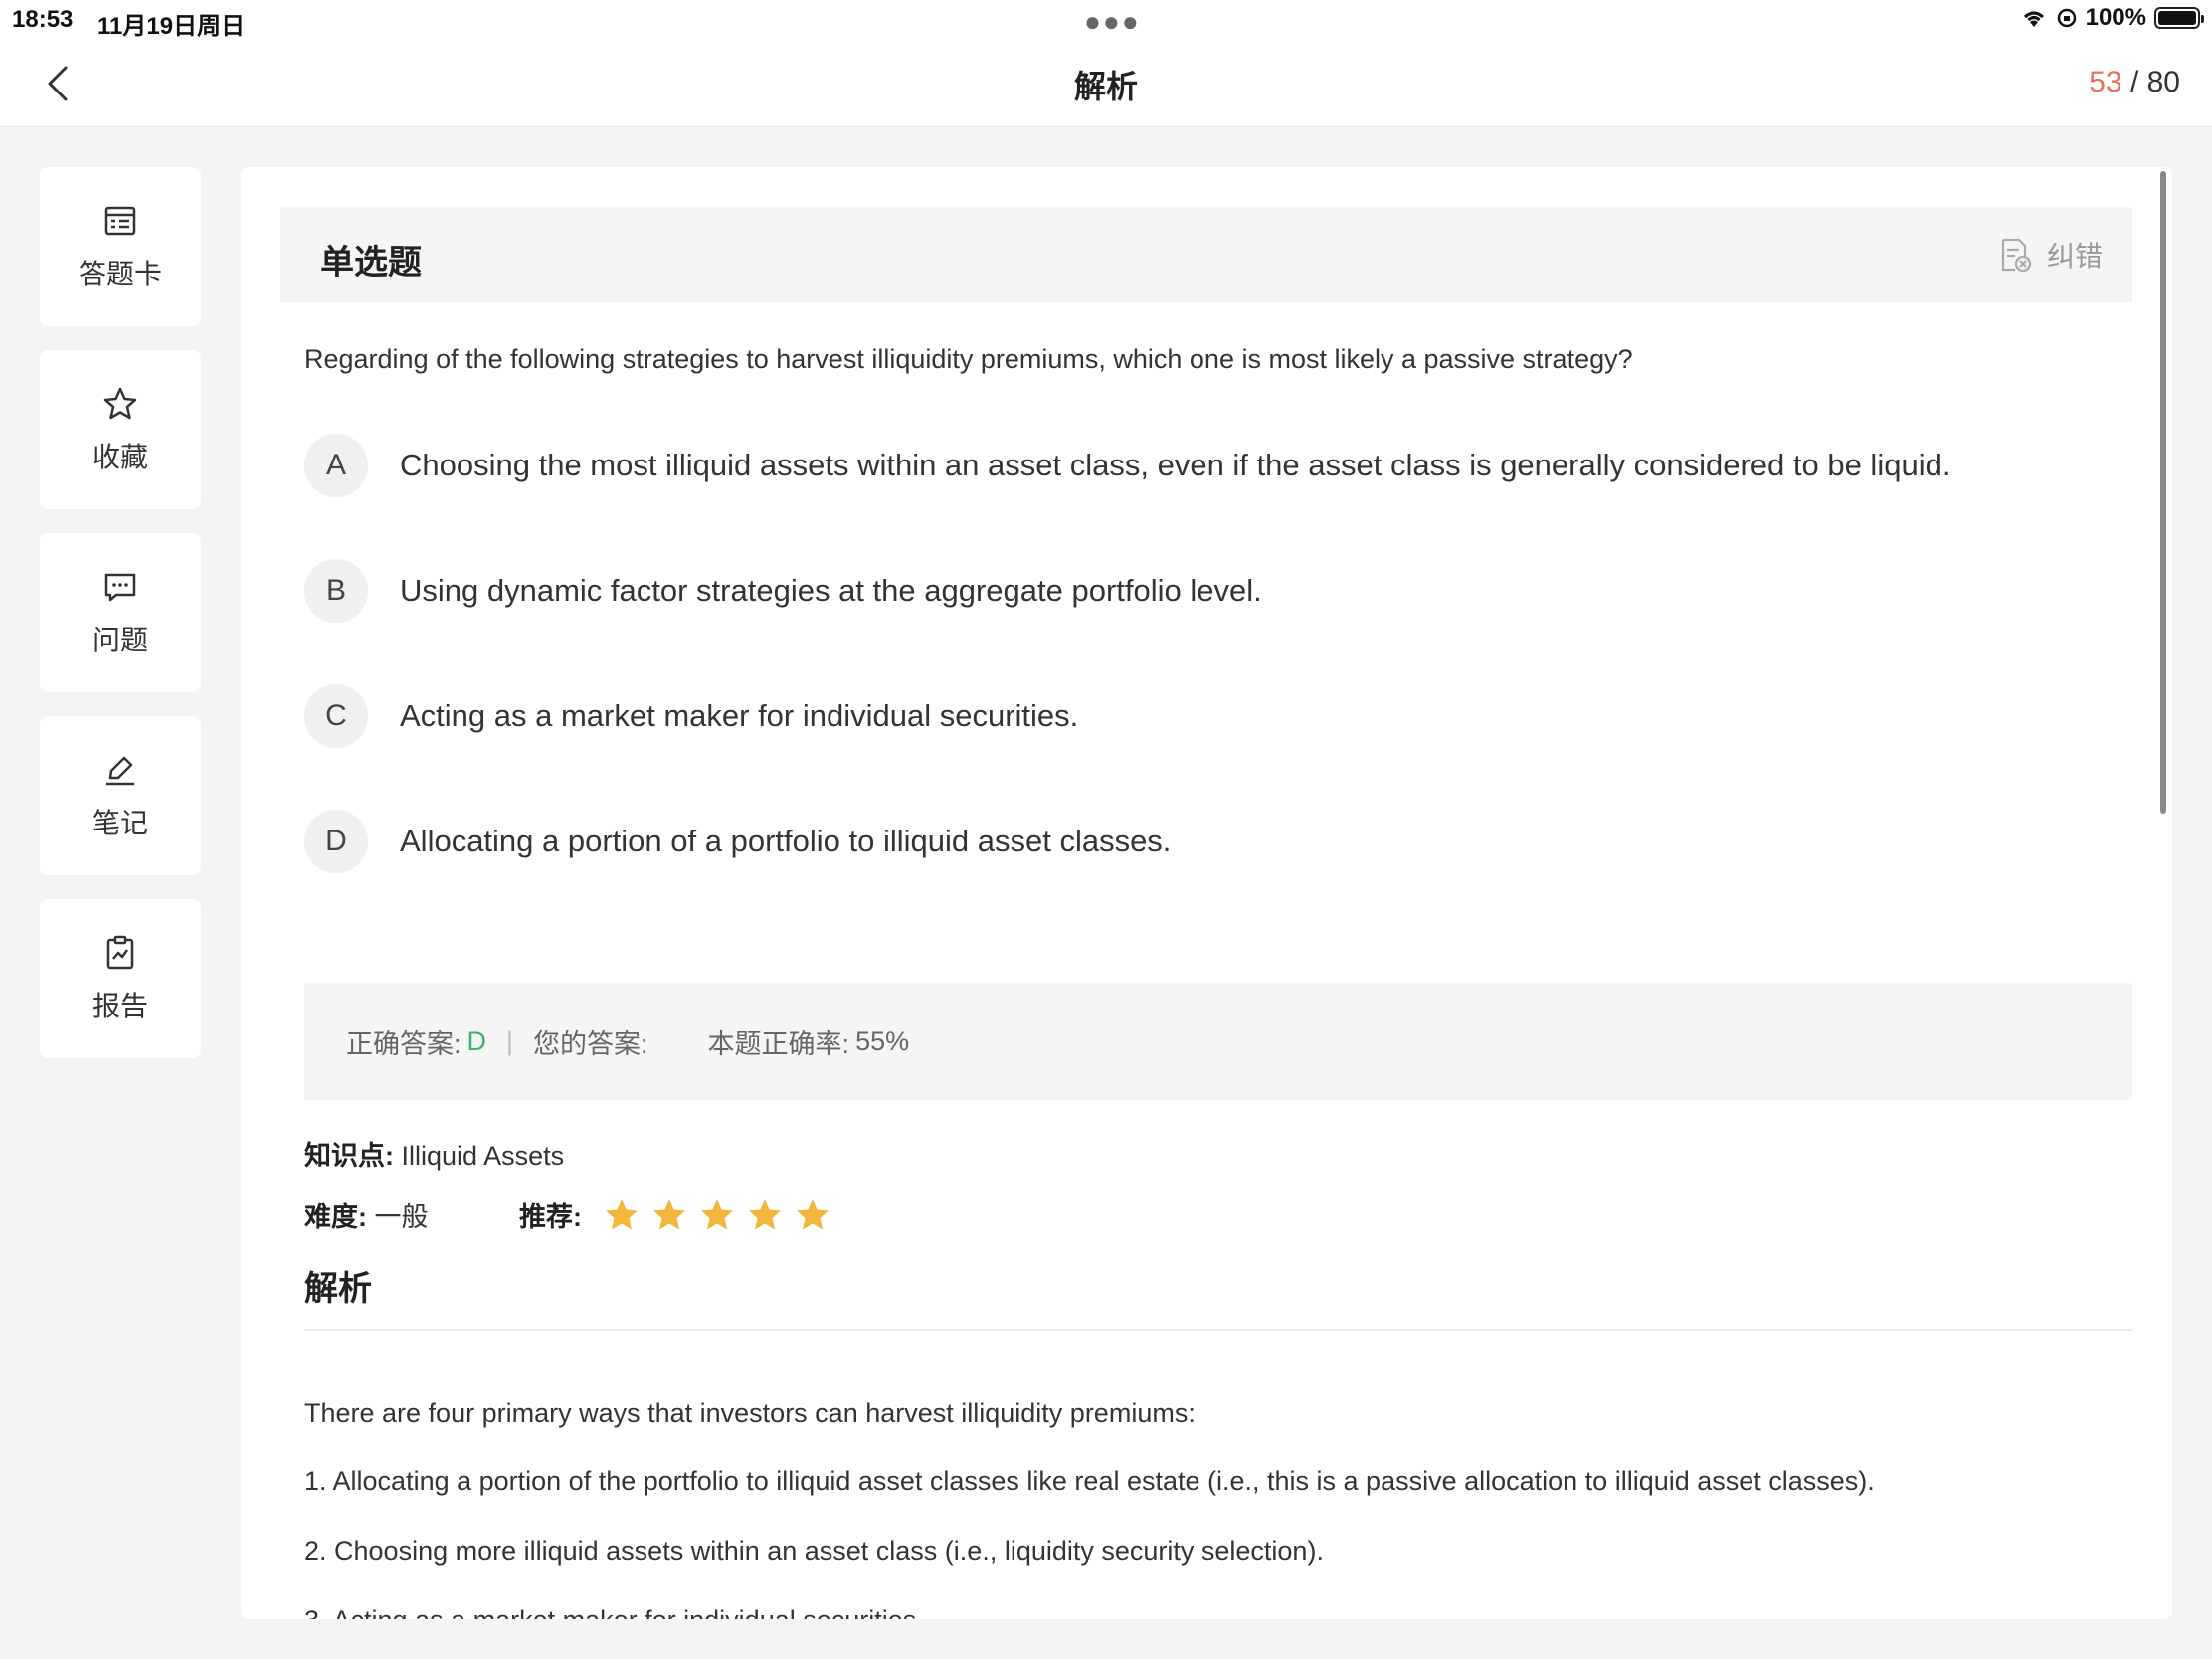 The width and height of the screenshot is (2212, 1659). Describe the element at coordinates (336, 591) in the screenshot. I see `option-letter: B` at that location.